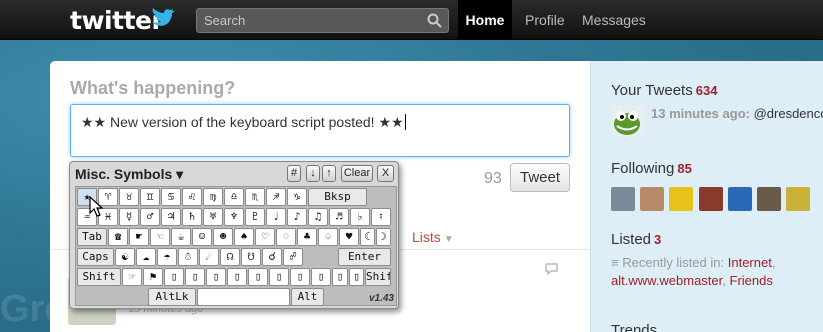 This screenshot has height=332, width=823. I want to click on keyboard-key: ♍, so click(213, 197).